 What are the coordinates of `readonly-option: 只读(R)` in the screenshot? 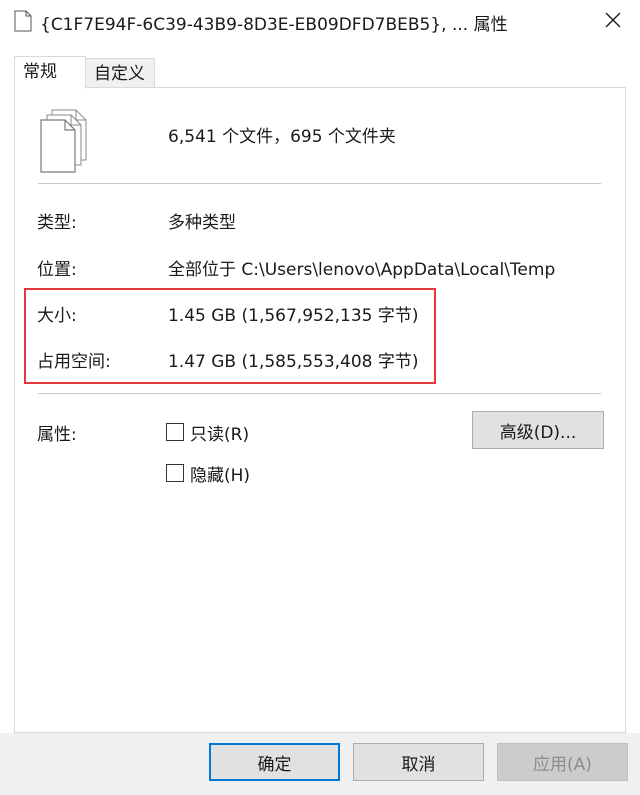 It's located at (207, 432).